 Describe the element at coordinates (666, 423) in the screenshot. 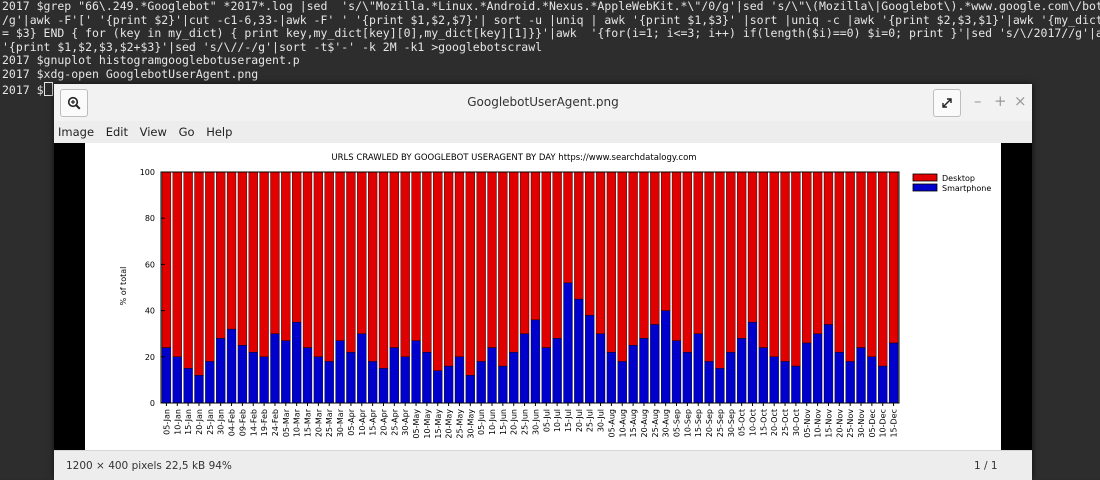

I see `x-tick-label: 30-Aug` at that location.